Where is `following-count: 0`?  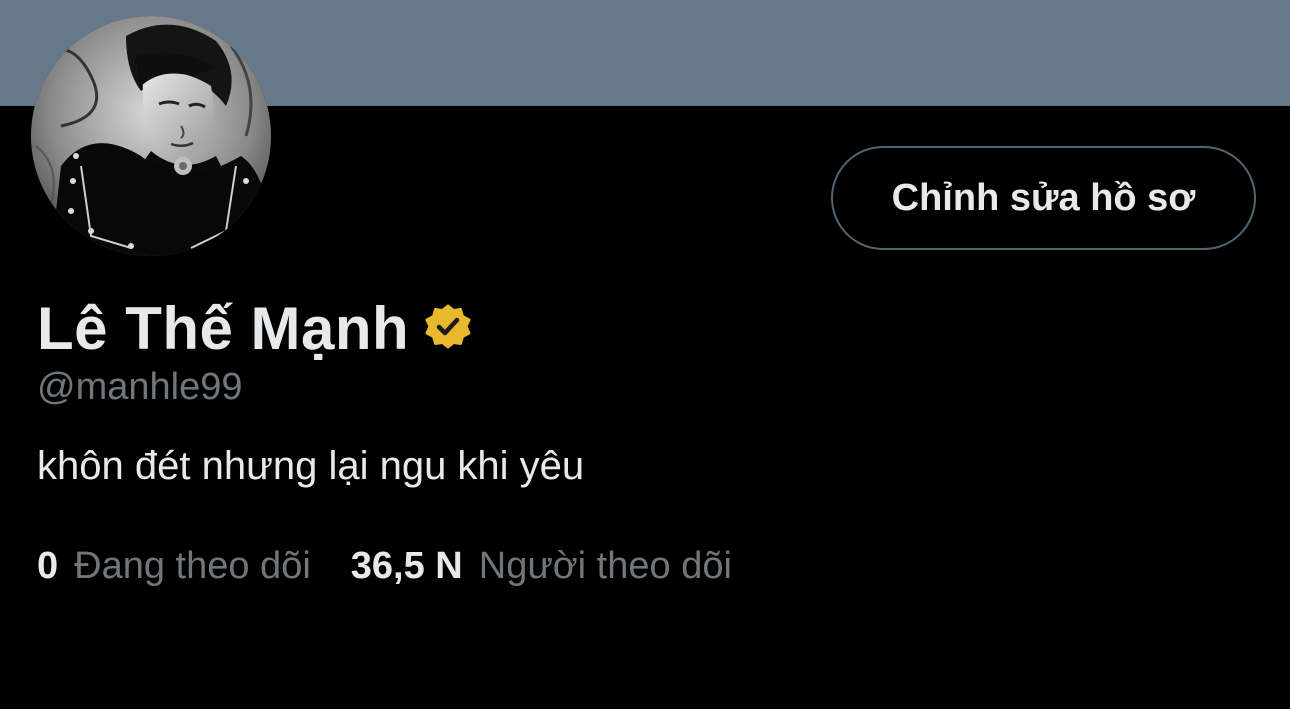 following-count: 0 is located at coordinates (48, 566).